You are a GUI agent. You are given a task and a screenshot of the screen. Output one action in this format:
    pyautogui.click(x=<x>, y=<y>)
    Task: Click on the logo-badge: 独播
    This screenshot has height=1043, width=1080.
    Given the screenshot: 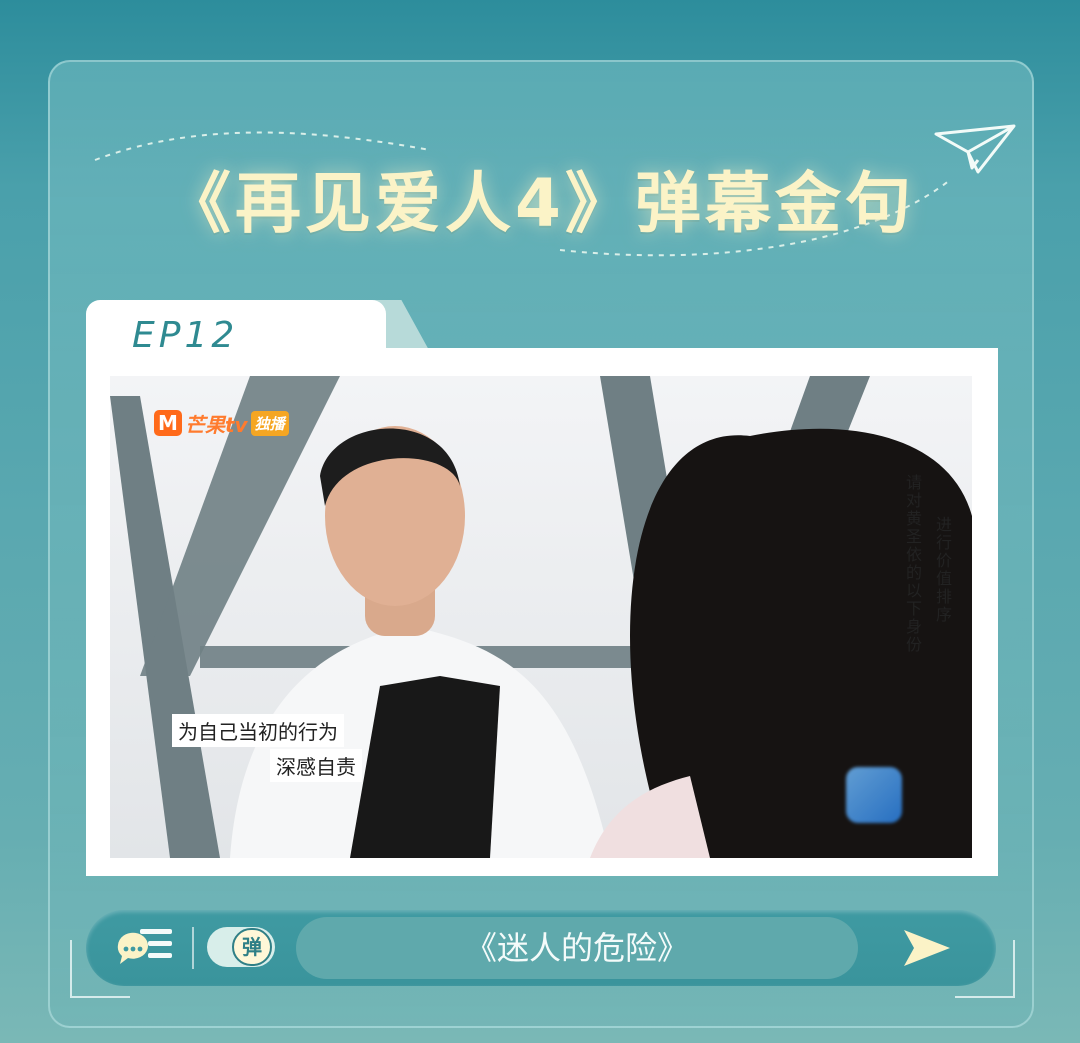 What is the action you would take?
    pyautogui.click(x=269, y=423)
    